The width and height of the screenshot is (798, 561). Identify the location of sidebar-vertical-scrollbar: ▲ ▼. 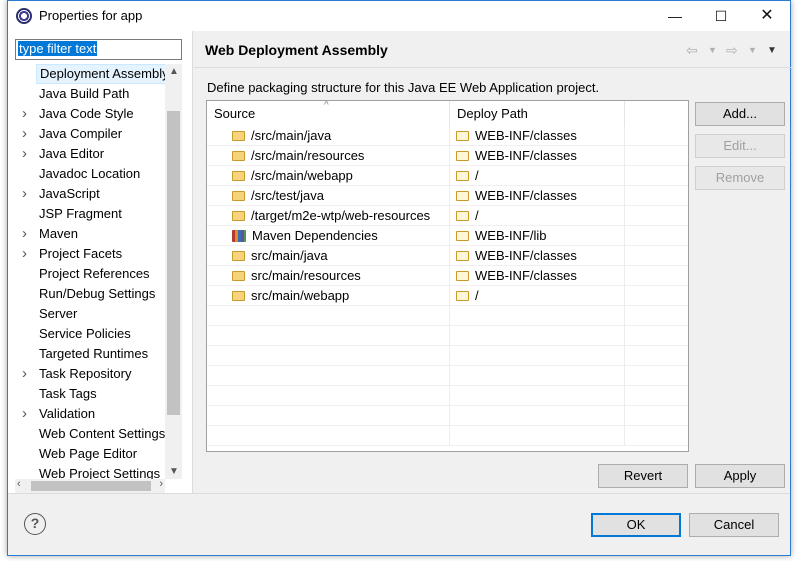
(173, 271).